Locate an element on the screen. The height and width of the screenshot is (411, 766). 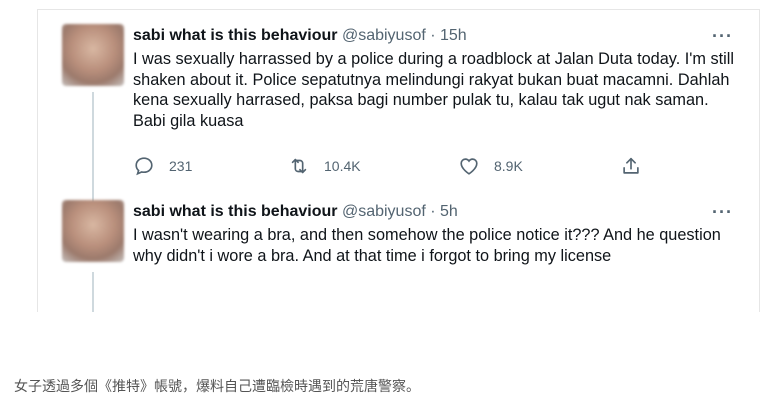
share-button is located at coordinates (638, 166).